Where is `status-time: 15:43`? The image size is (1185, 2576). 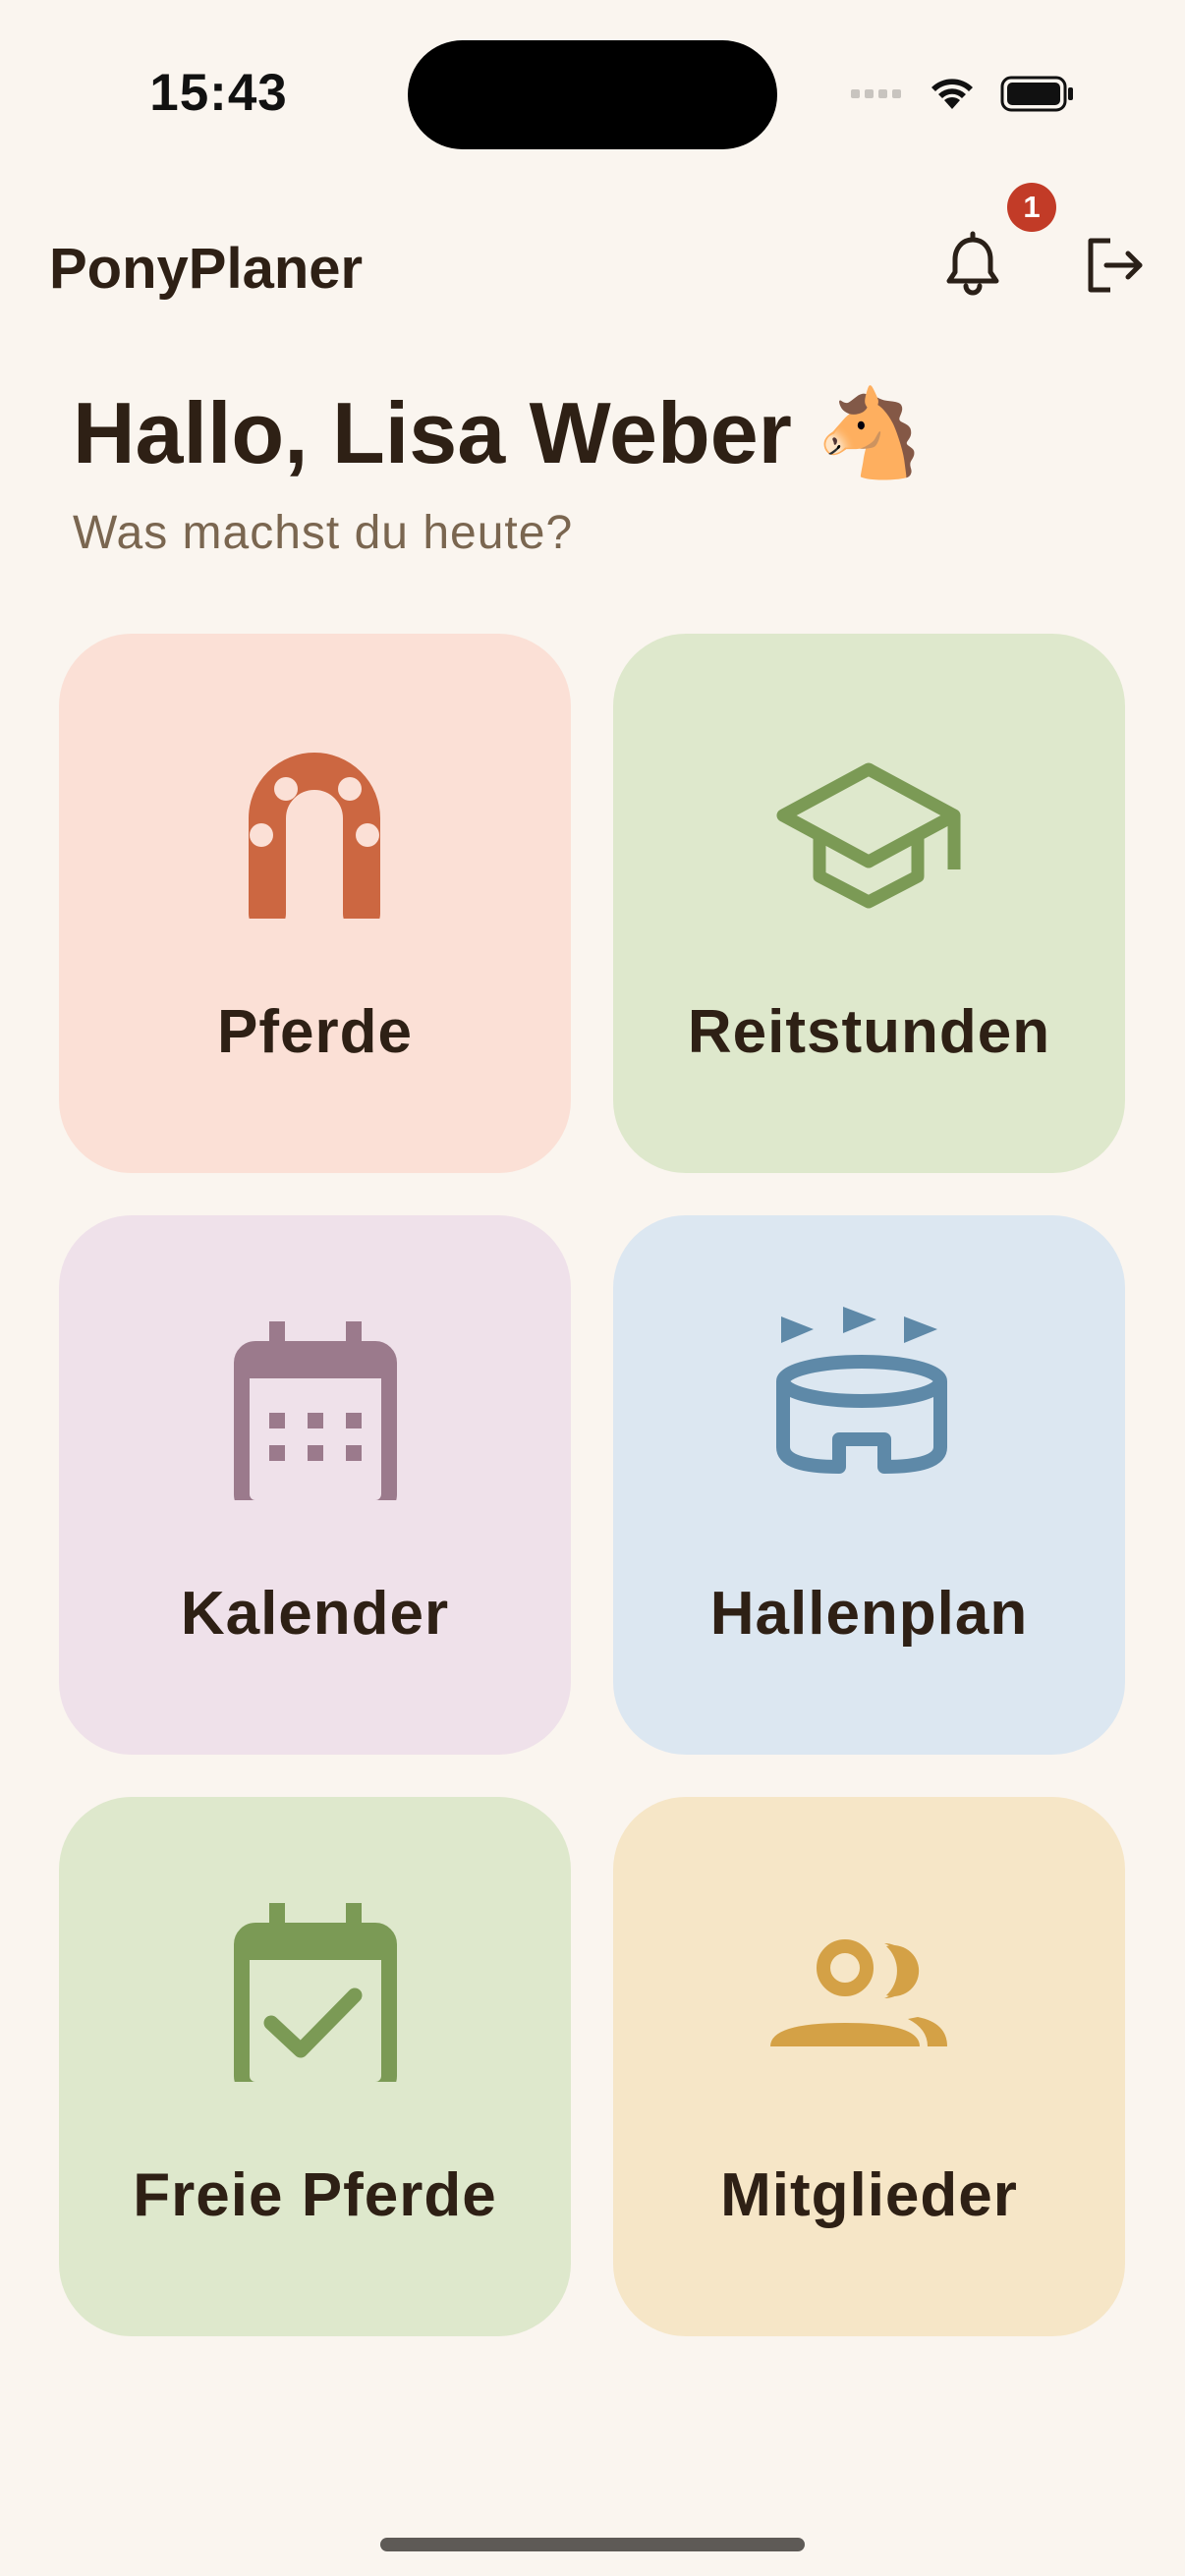 status-time: 15:43 is located at coordinates (219, 93).